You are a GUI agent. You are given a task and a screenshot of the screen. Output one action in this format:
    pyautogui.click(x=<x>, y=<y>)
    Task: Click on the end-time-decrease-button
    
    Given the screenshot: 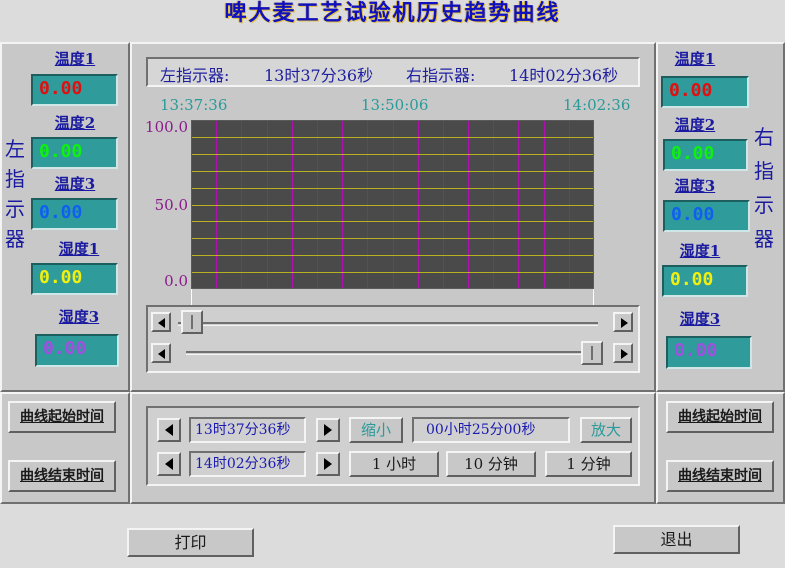 What is the action you would take?
    pyautogui.click(x=169, y=464)
    